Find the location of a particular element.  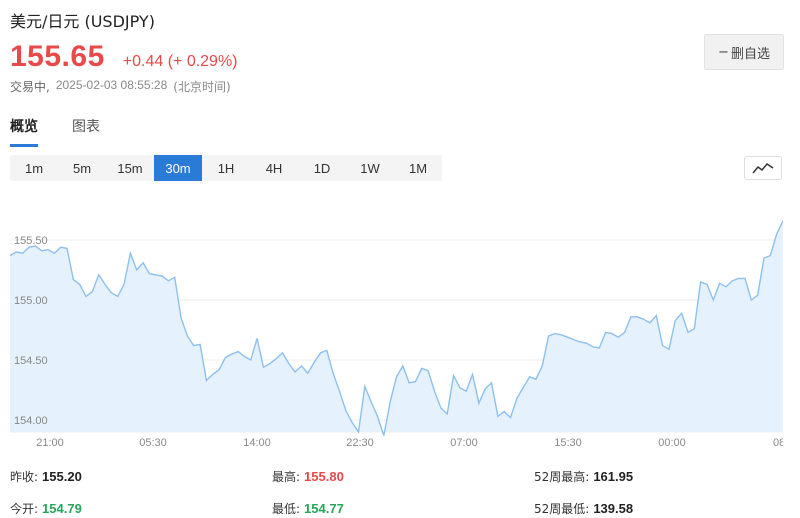

price-row: 155.65 +0.44 (+ 0.29%) is located at coordinates (124, 57).